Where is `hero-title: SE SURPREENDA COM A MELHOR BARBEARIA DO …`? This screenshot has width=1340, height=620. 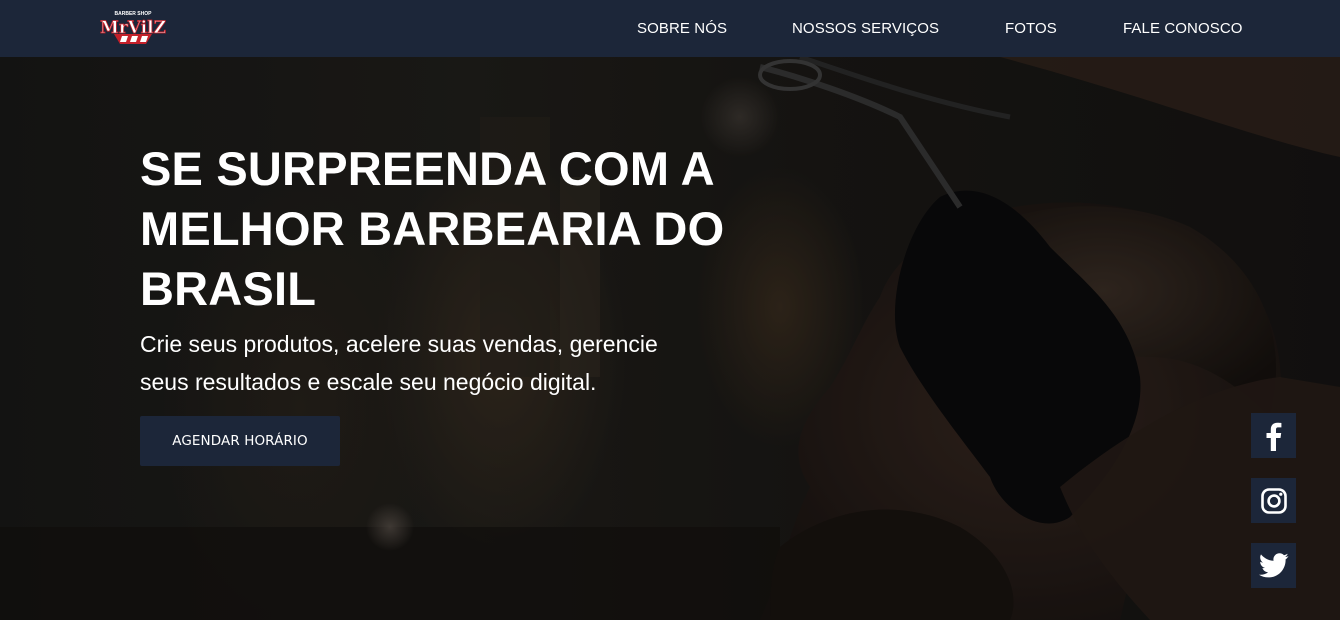
hero-title: SE SURPREENDA COM A MELHOR BARBEARIA DO … is located at coordinates (460, 229).